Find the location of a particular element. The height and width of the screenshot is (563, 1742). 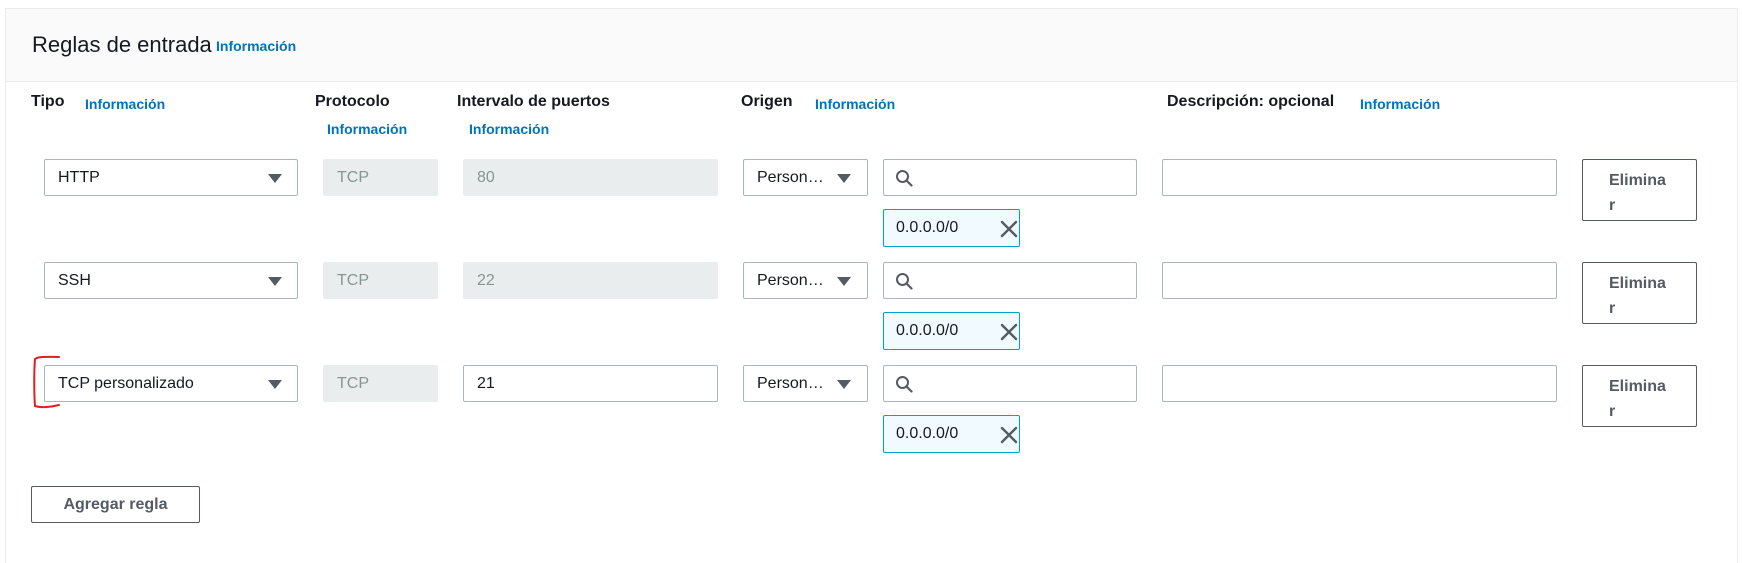

rule-port-input: 22 is located at coordinates (590, 280).